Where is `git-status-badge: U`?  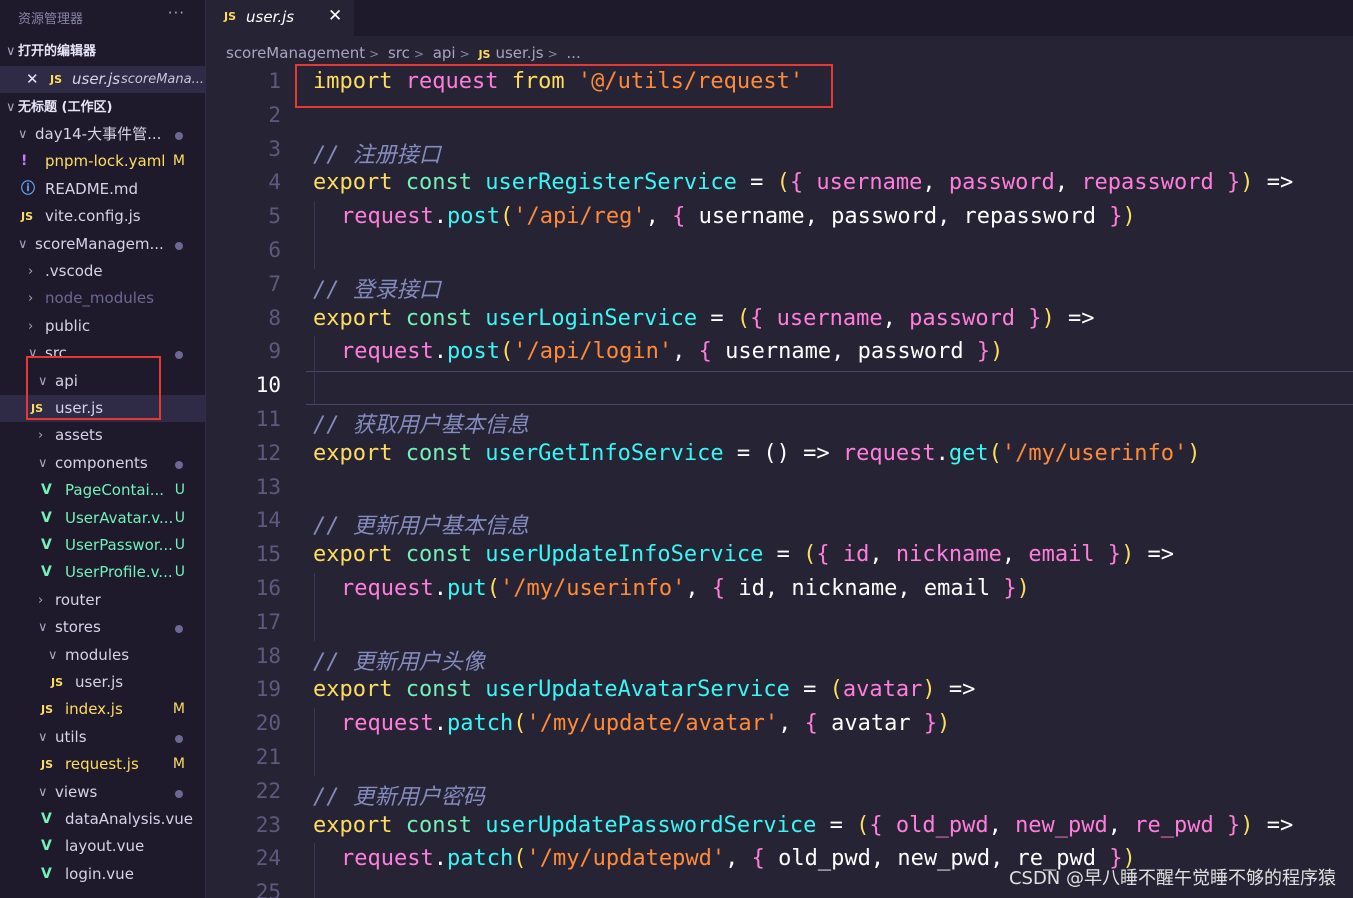
git-status-badge: U is located at coordinates (179, 490).